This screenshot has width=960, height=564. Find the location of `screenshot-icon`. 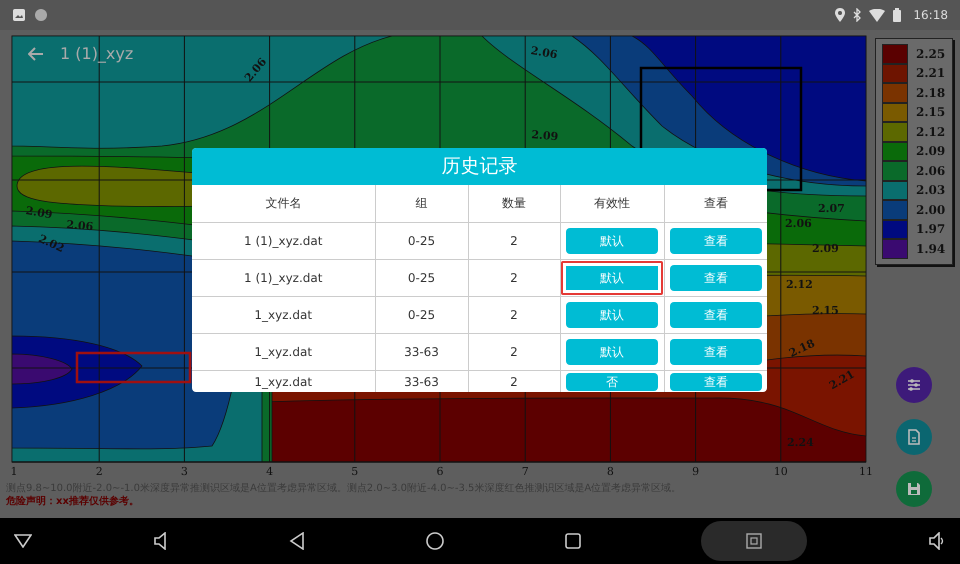

screenshot-icon is located at coordinates (754, 541).